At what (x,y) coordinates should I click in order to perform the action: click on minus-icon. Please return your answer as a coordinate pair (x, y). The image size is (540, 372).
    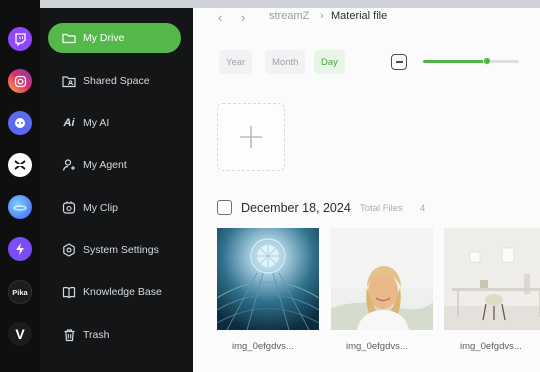
    Looking at the image, I should click on (399, 62).